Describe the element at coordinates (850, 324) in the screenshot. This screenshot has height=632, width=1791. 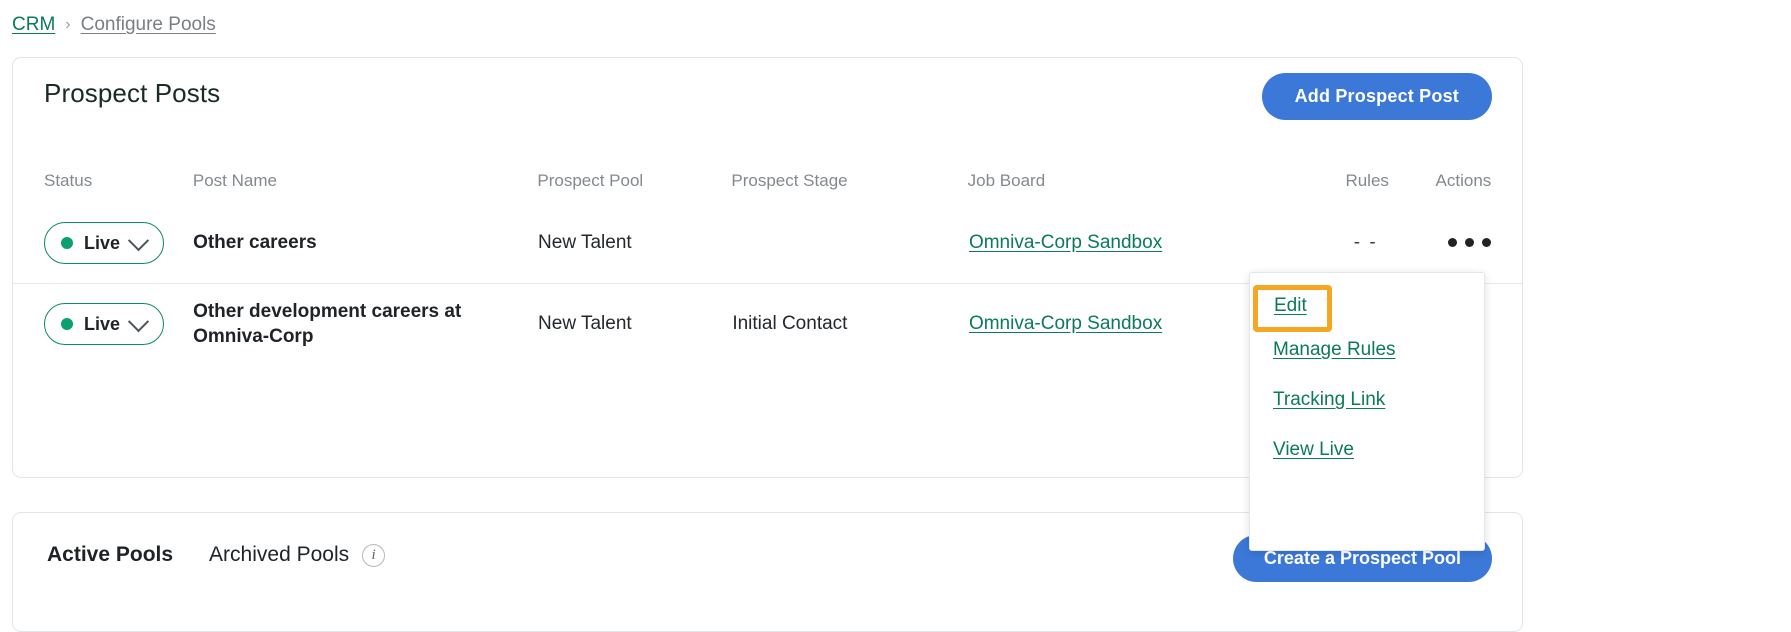
I see `prospect-stage-cell: Initial Contact` at that location.